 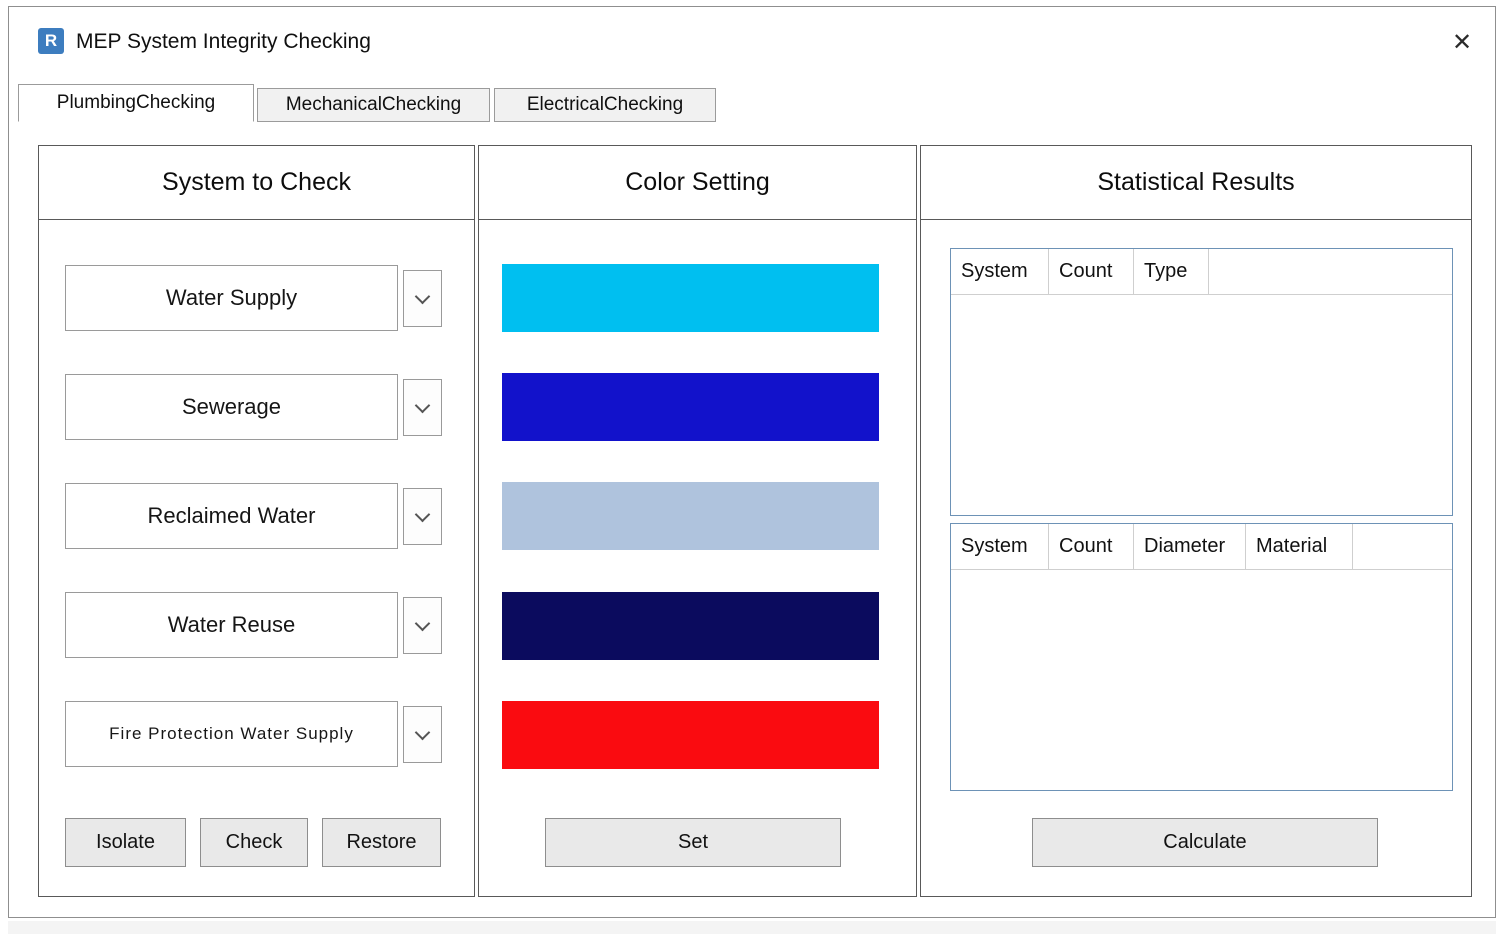 I want to click on pipe-table-body-empty, so click(x=1201, y=679).